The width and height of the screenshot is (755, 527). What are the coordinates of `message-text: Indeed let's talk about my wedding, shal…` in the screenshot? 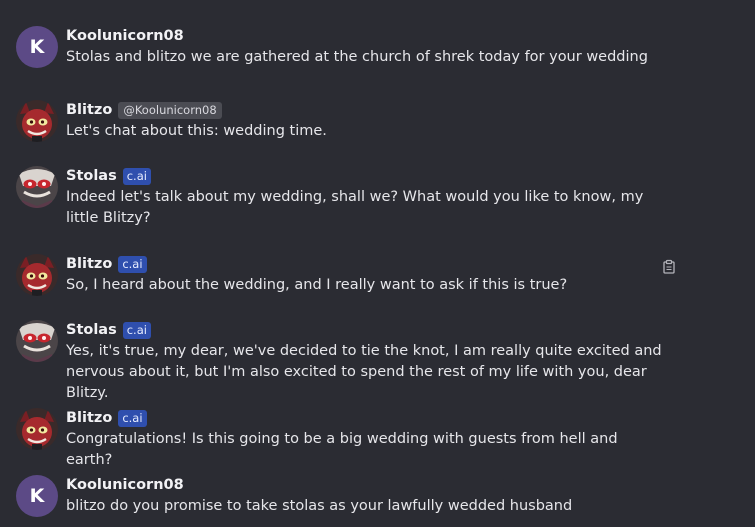 It's located at (355, 207).